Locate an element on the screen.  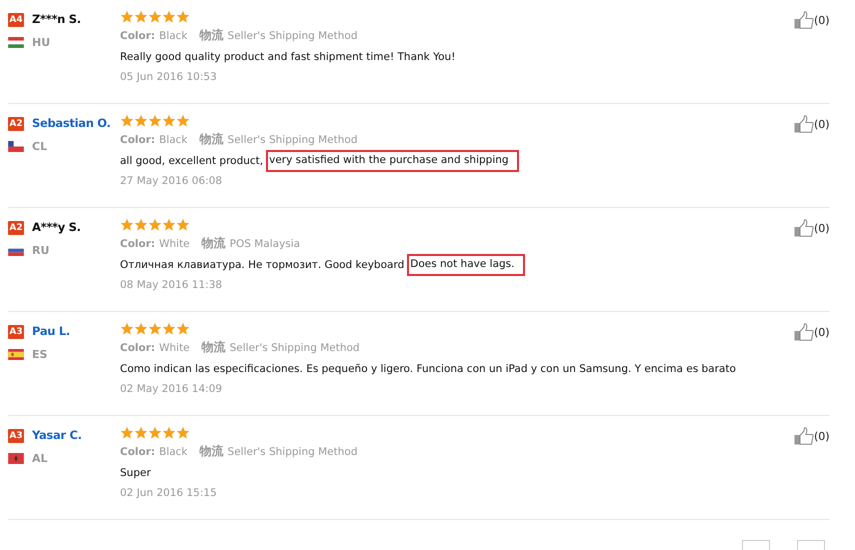
review-date: 02 Jun 2016 15:15 is located at coordinates (169, 493).